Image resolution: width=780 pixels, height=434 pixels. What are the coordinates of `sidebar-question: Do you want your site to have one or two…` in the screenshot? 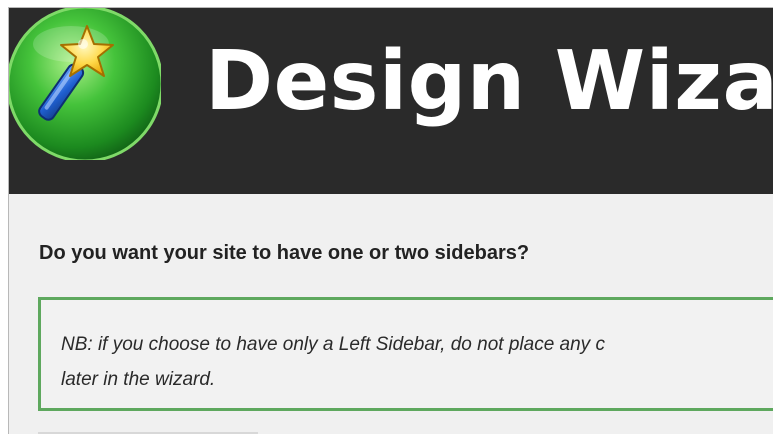 It's located at (284, 253).